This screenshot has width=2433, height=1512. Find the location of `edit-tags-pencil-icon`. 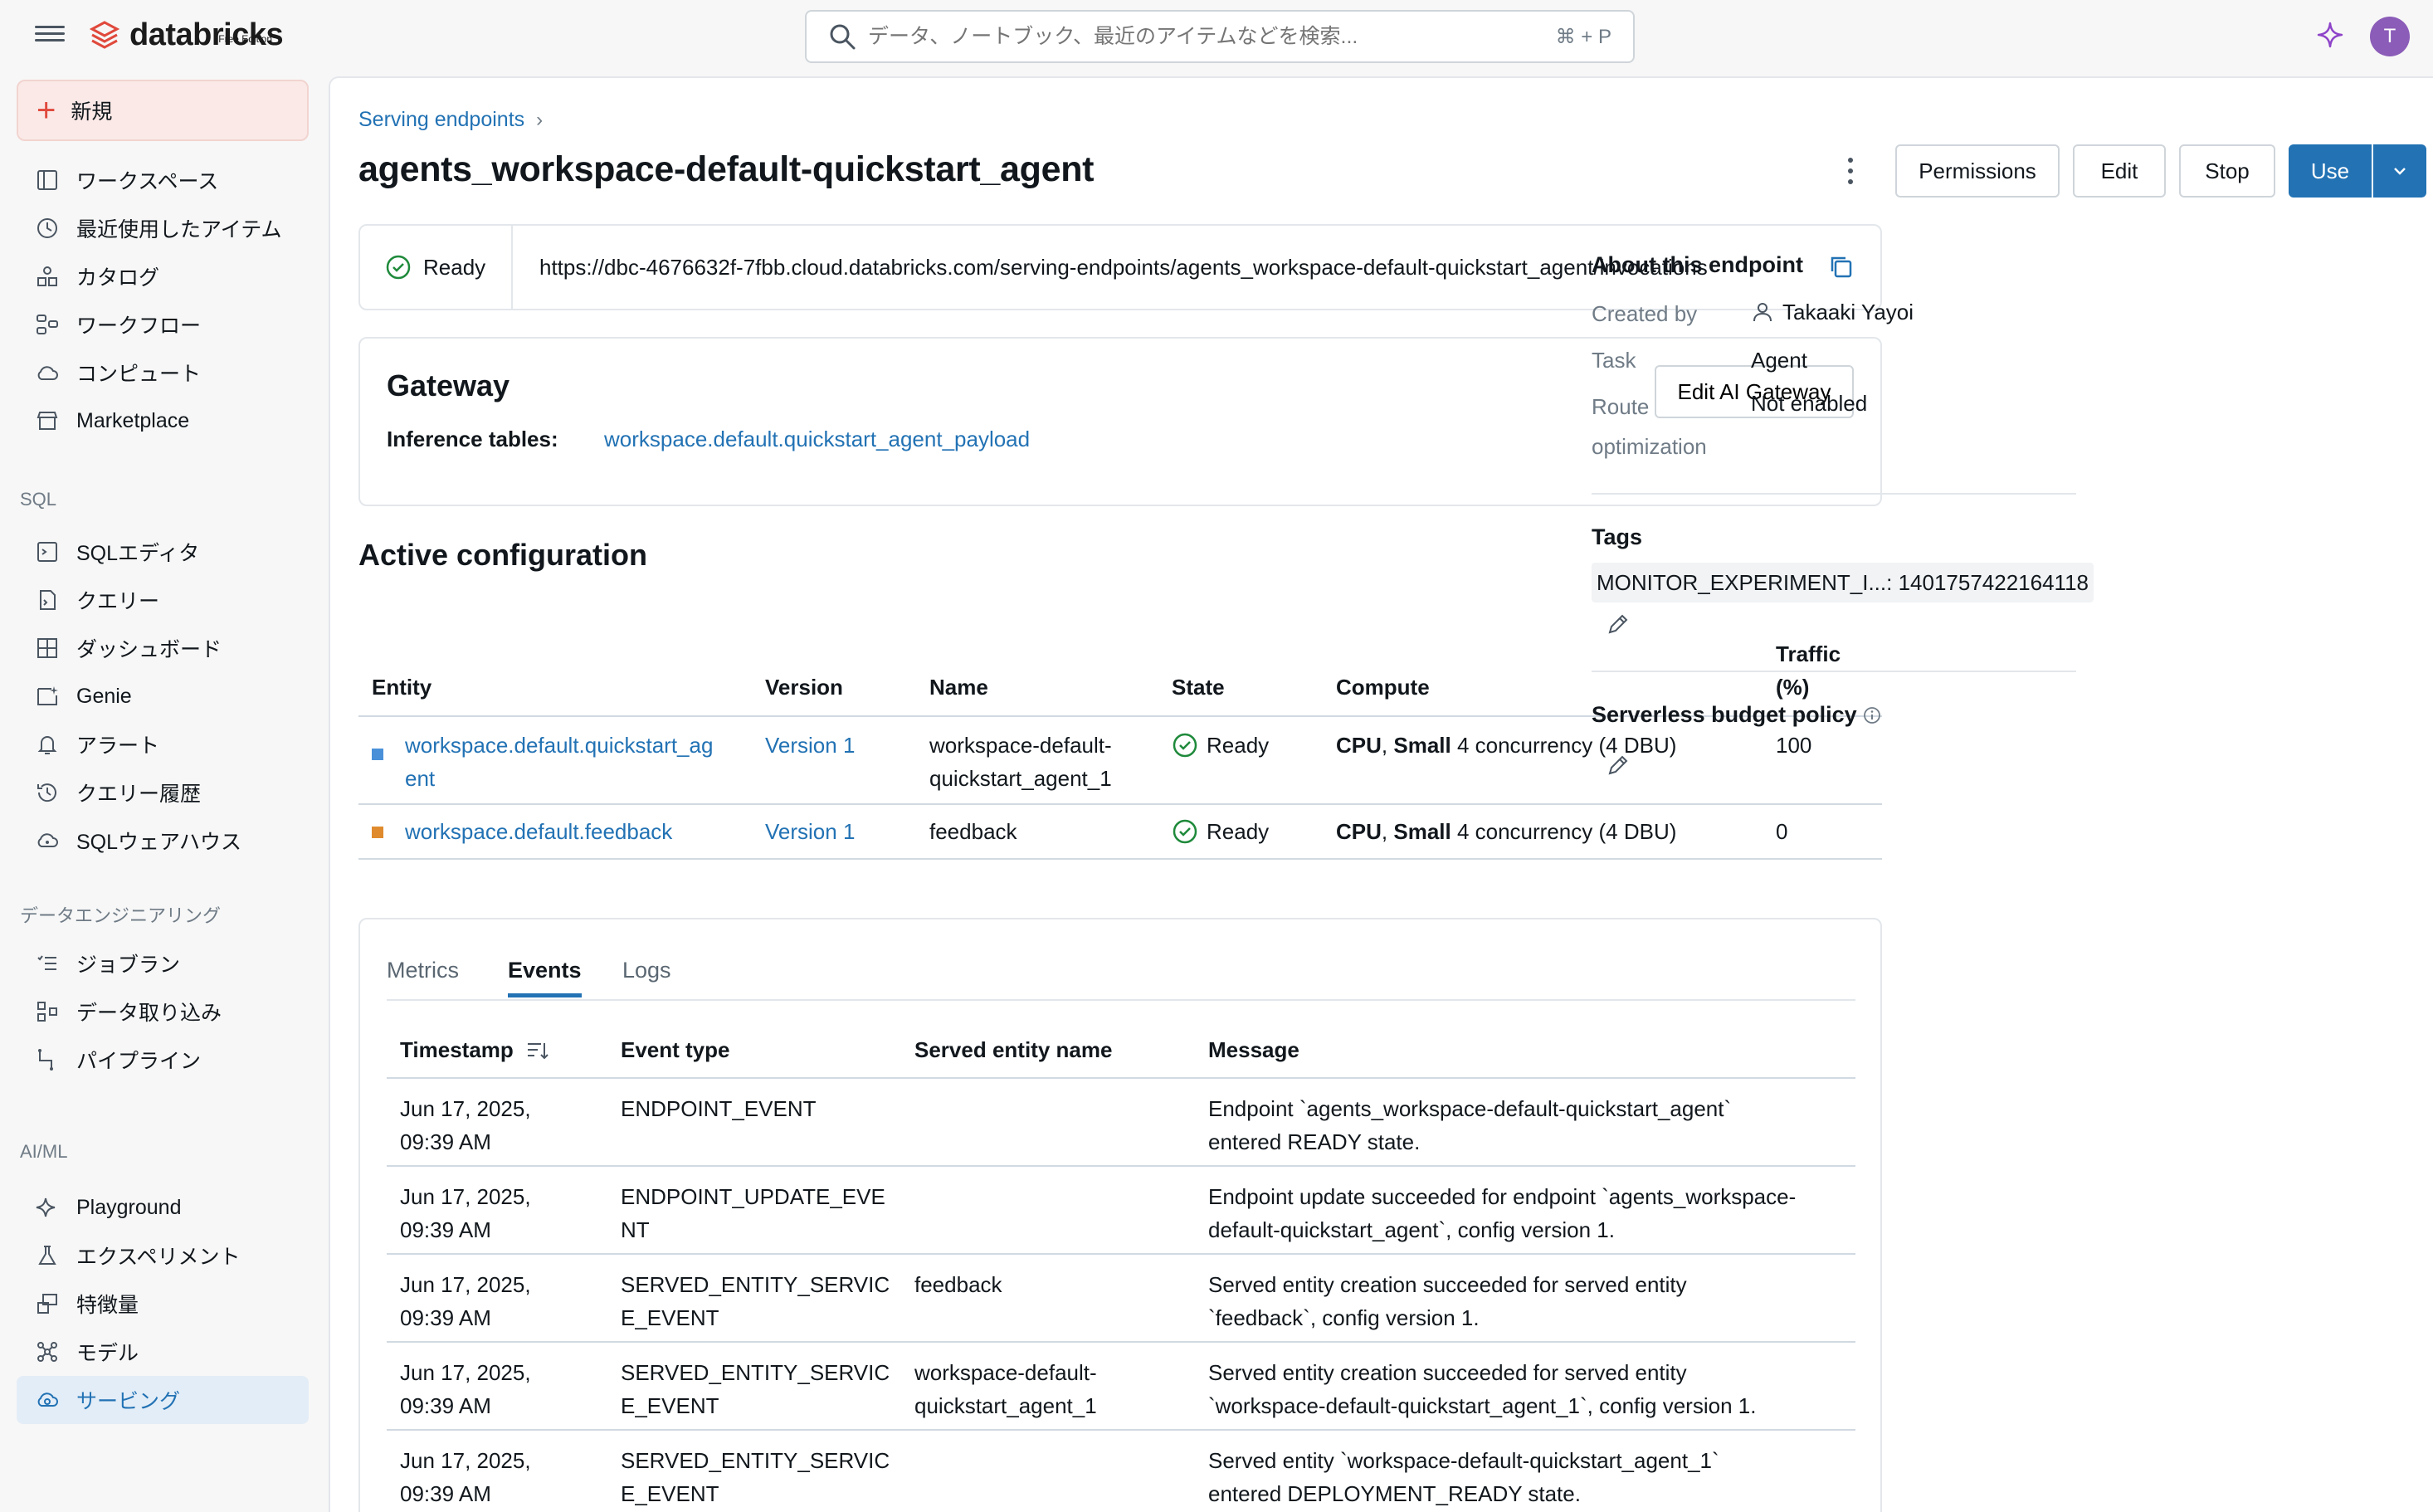

edit-tags-pencil-icon is located at coordinates (1618, 624).